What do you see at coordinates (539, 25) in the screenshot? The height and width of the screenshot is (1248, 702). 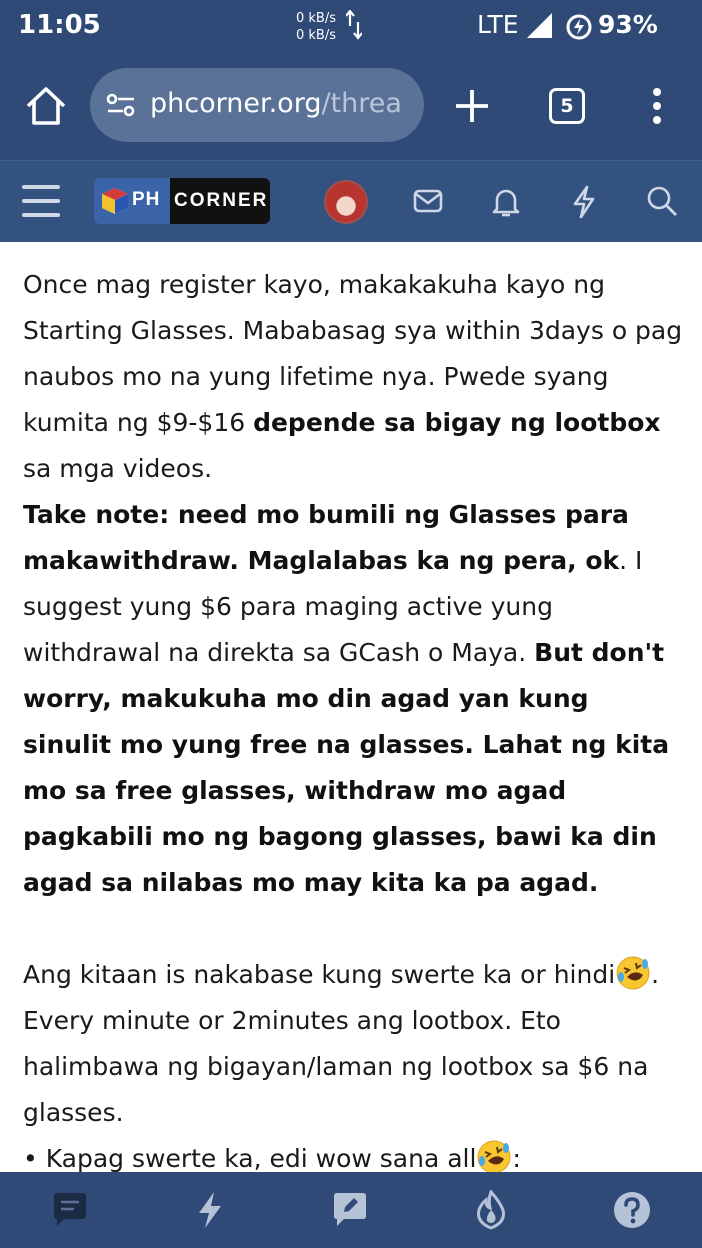 I see `signal-icon` at bounding box center [539, 25].